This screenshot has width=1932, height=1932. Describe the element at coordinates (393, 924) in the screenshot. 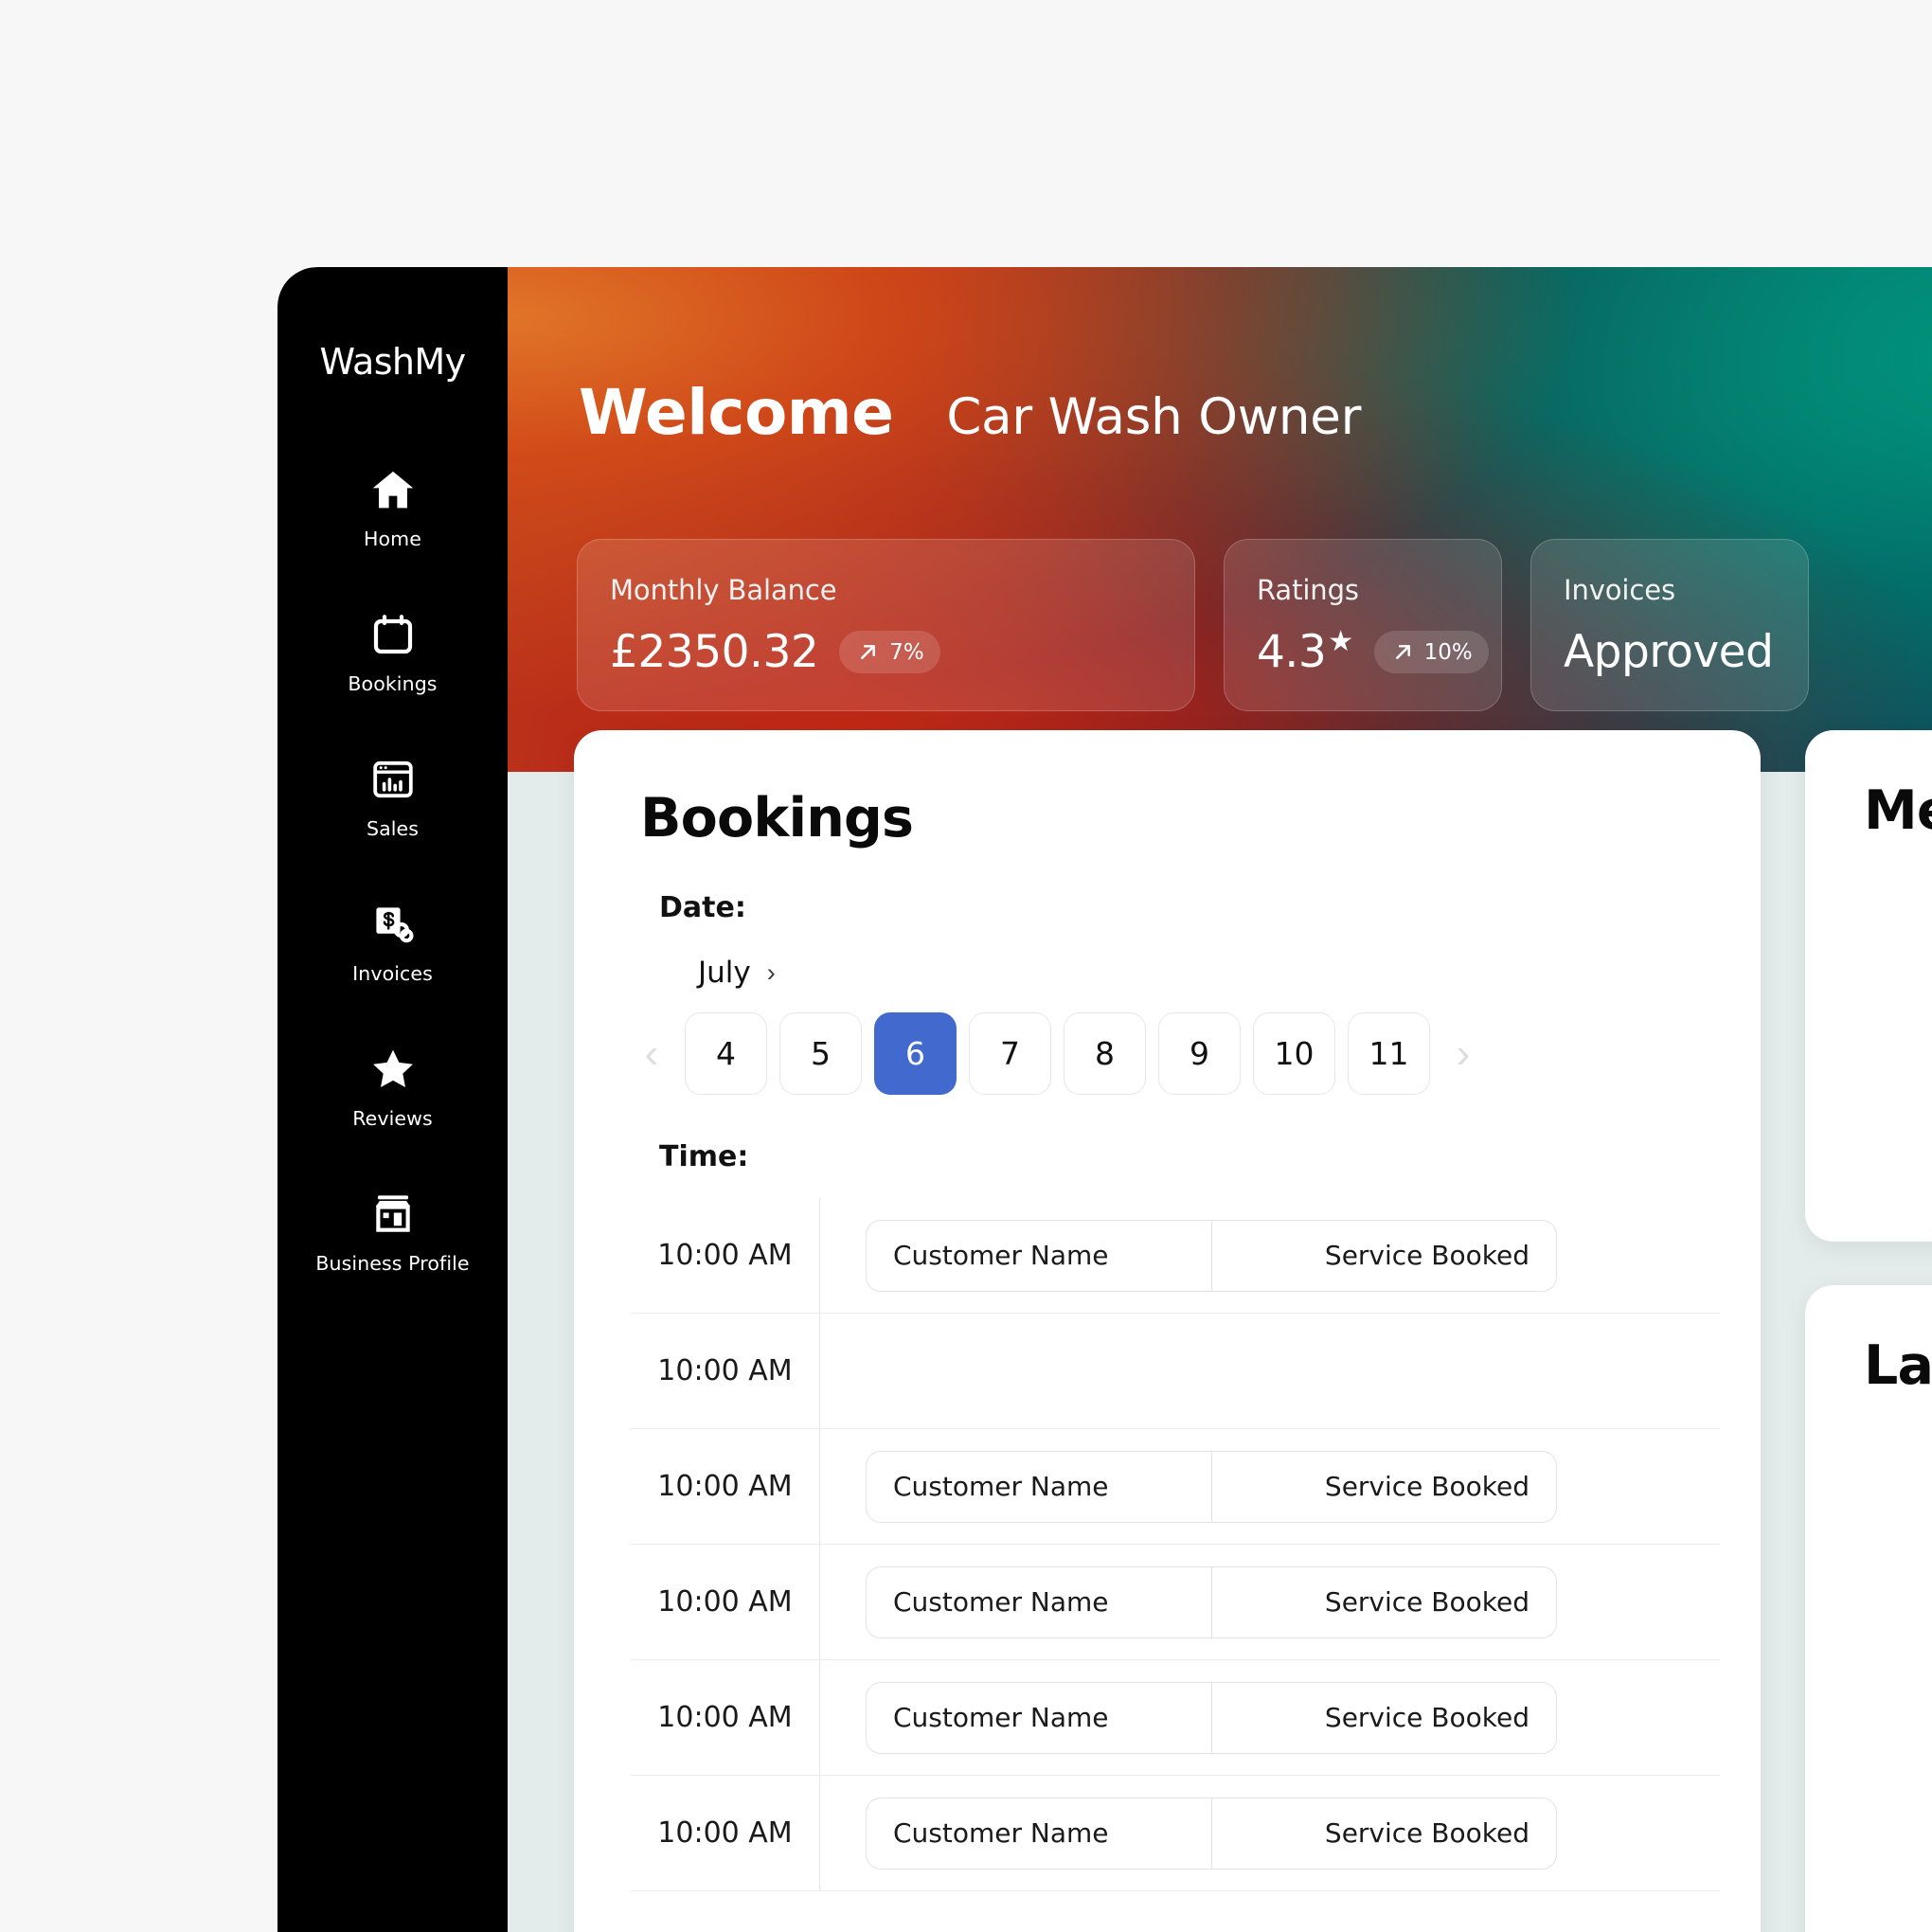

I see `invoice-dollar-icon` at that location.